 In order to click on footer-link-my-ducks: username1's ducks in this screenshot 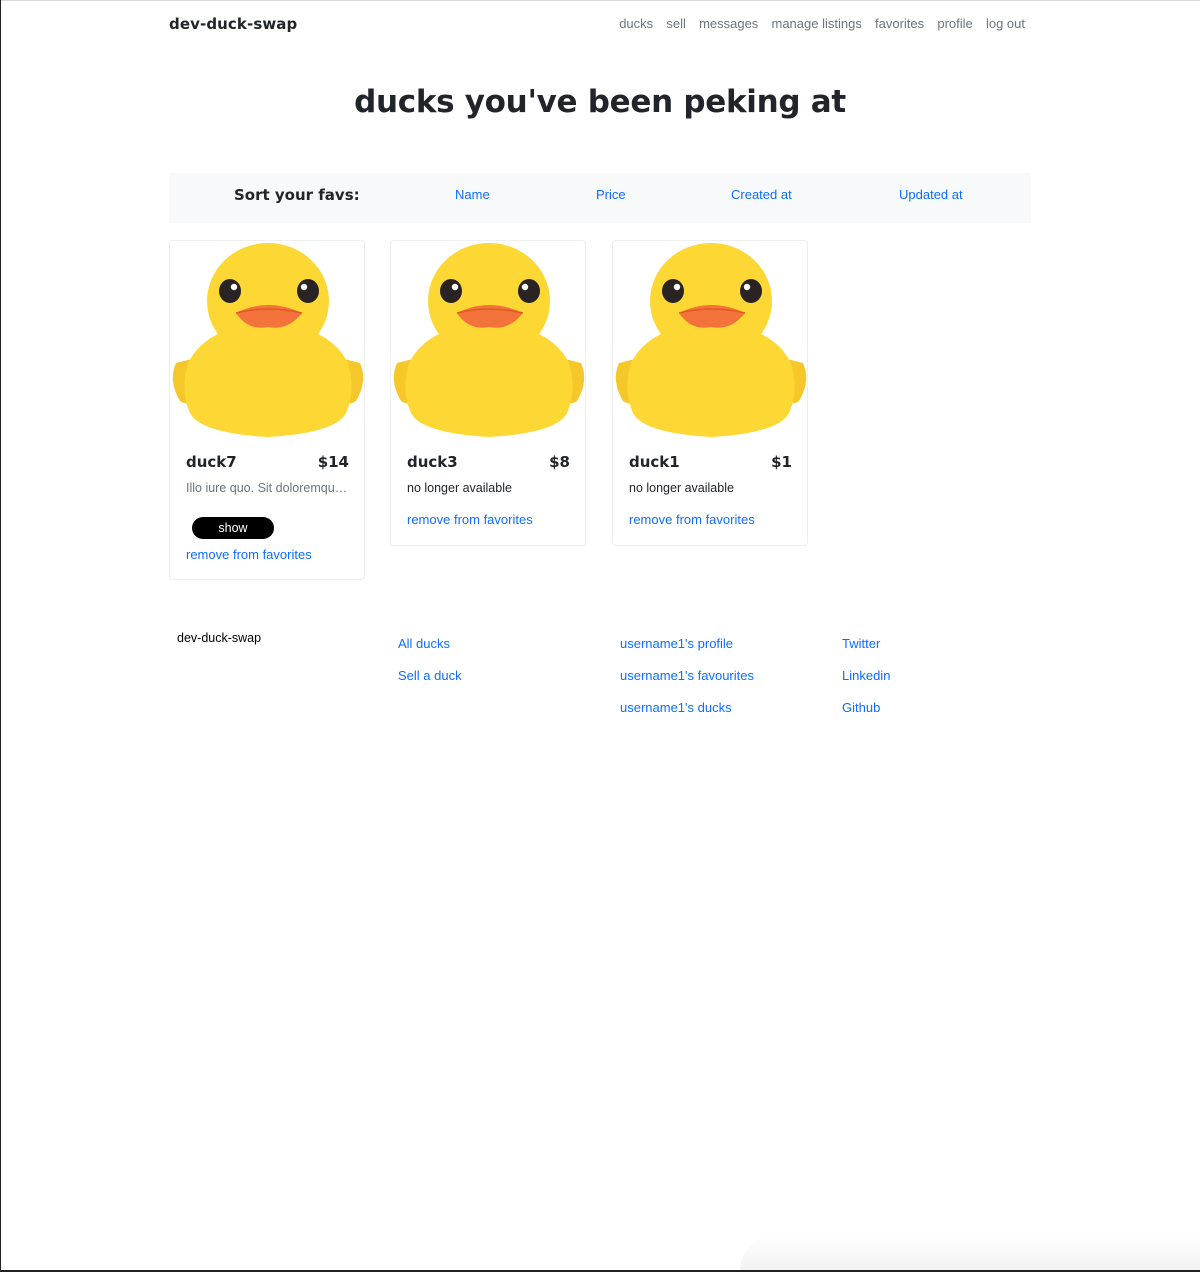, I will do `click(687, 715)`.